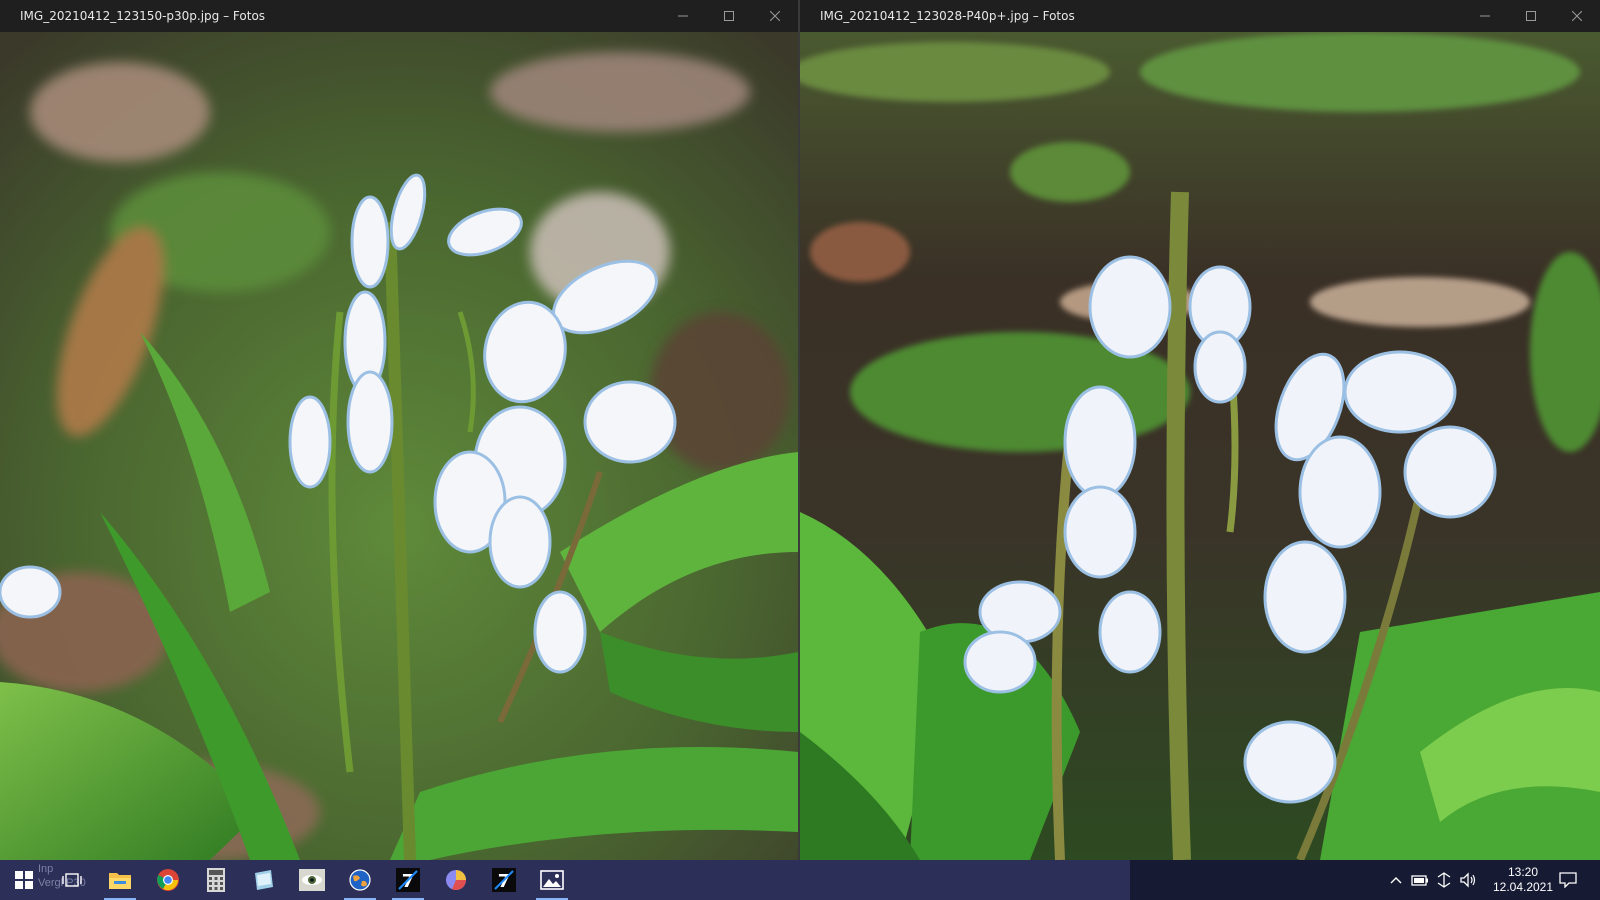  I want to click on window-title: IMG_20210412_123028-P40p+.jpg – Fotos, so click(947, 16).